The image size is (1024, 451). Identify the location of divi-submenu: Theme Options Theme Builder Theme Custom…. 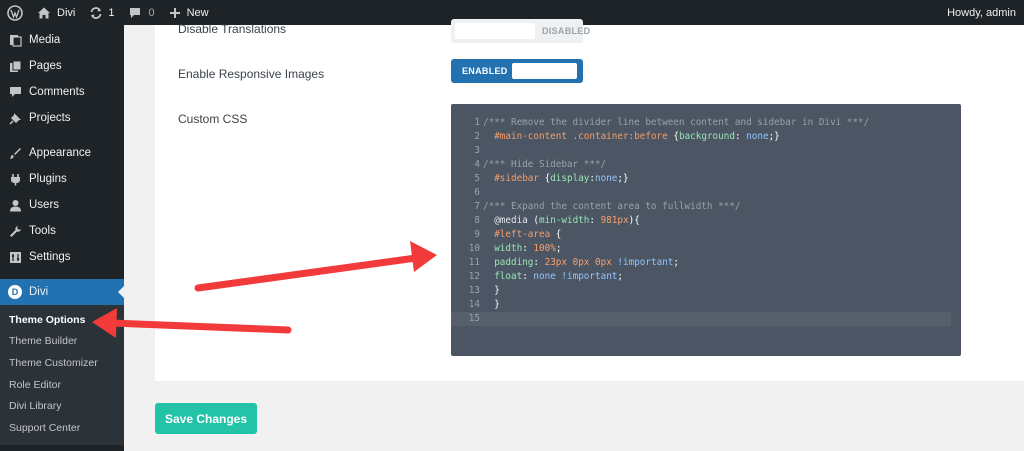
(62, 375).